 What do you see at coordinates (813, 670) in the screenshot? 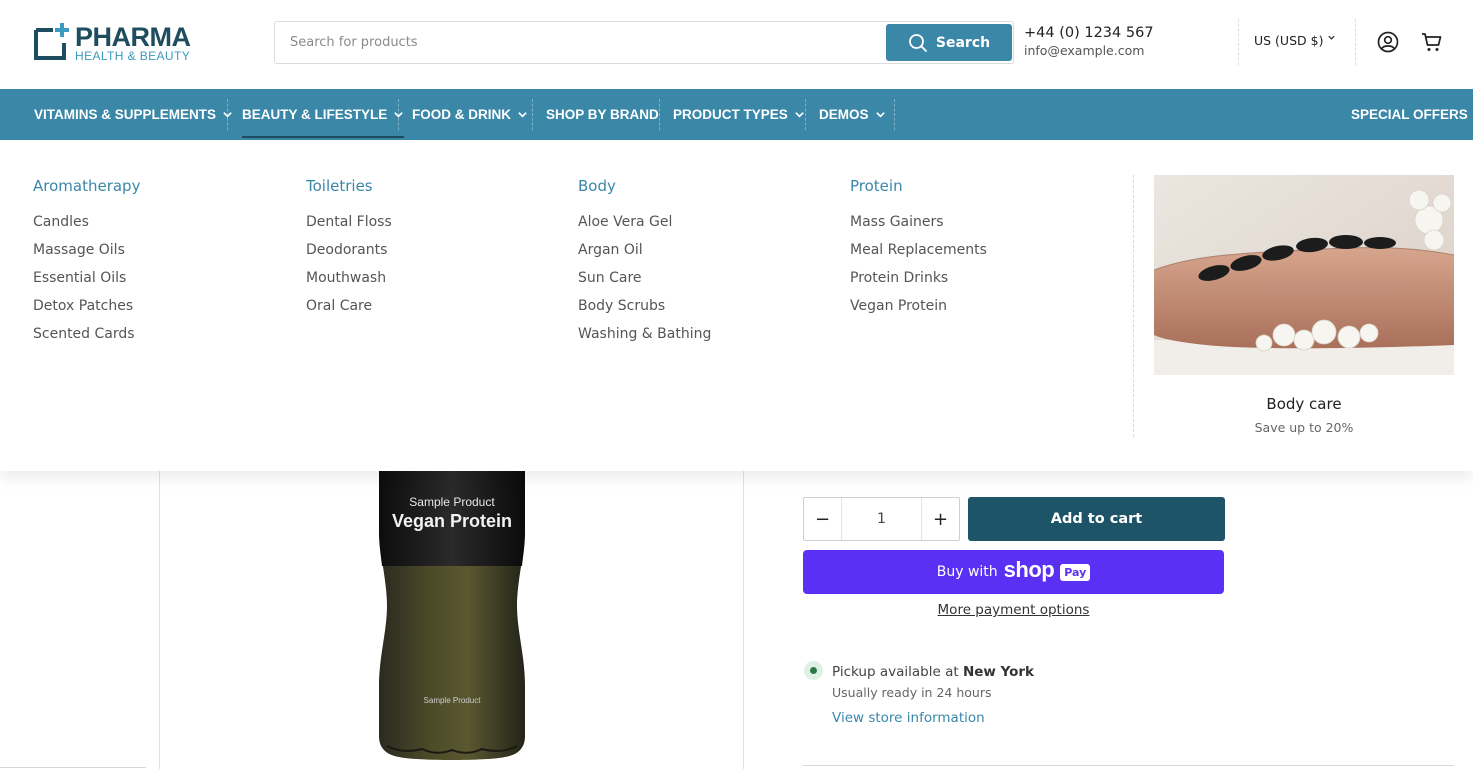
I see `pickup-available-icon` at bounding box center [813, 670].